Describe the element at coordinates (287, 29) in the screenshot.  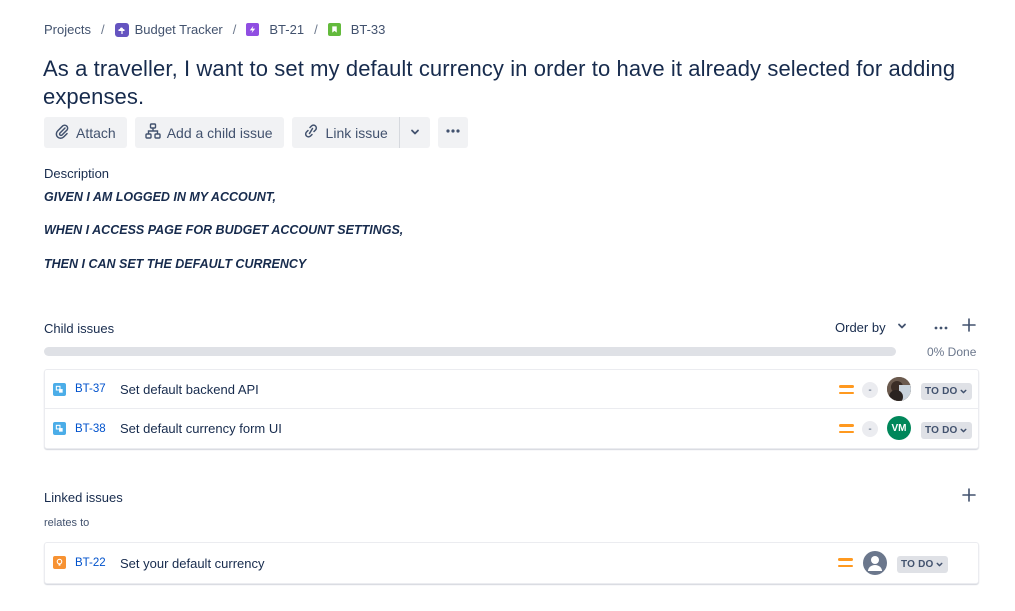
I see `breadcrumb-label: BT-21` at that location.